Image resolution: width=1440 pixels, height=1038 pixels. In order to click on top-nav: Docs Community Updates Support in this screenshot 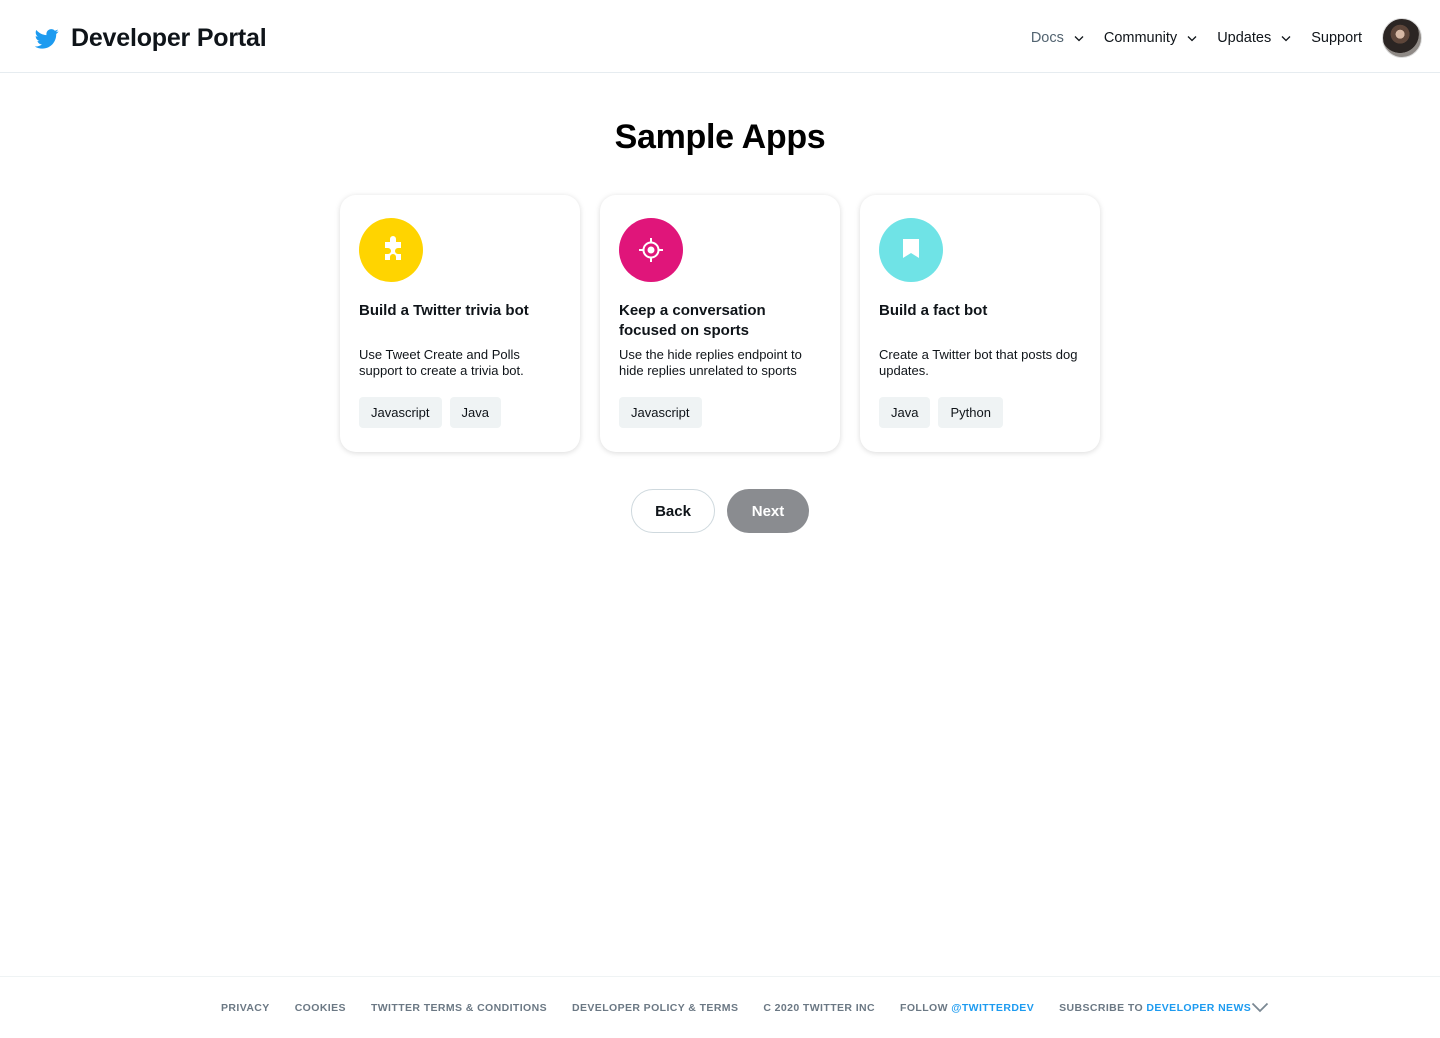, I will do `click(1226, 38)`.